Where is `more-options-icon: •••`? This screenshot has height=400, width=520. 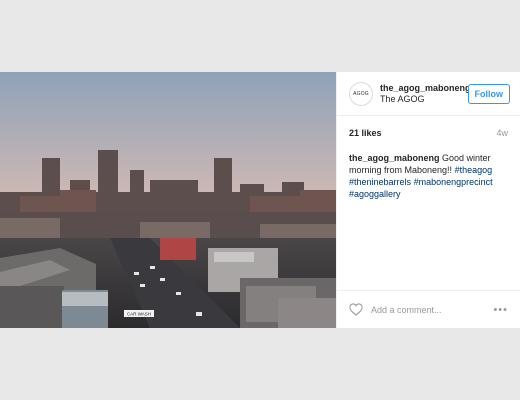 more-options-icon: ••• is located at coordinates (500, 310).